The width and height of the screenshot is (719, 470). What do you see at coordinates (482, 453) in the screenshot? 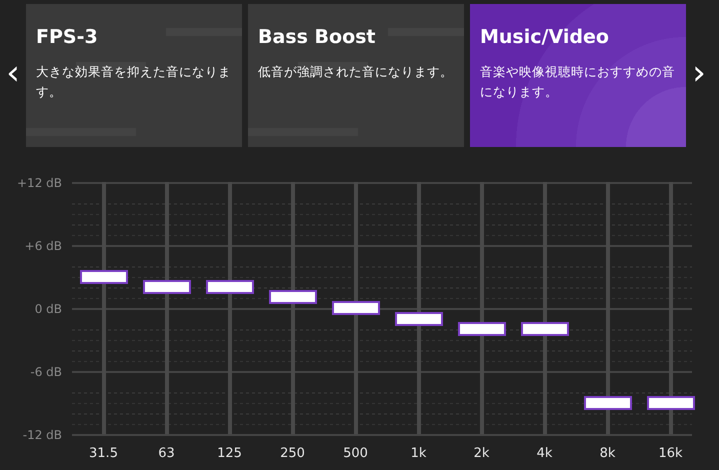
I see `frequency-label: 2k` at bounding box center [482, 453].